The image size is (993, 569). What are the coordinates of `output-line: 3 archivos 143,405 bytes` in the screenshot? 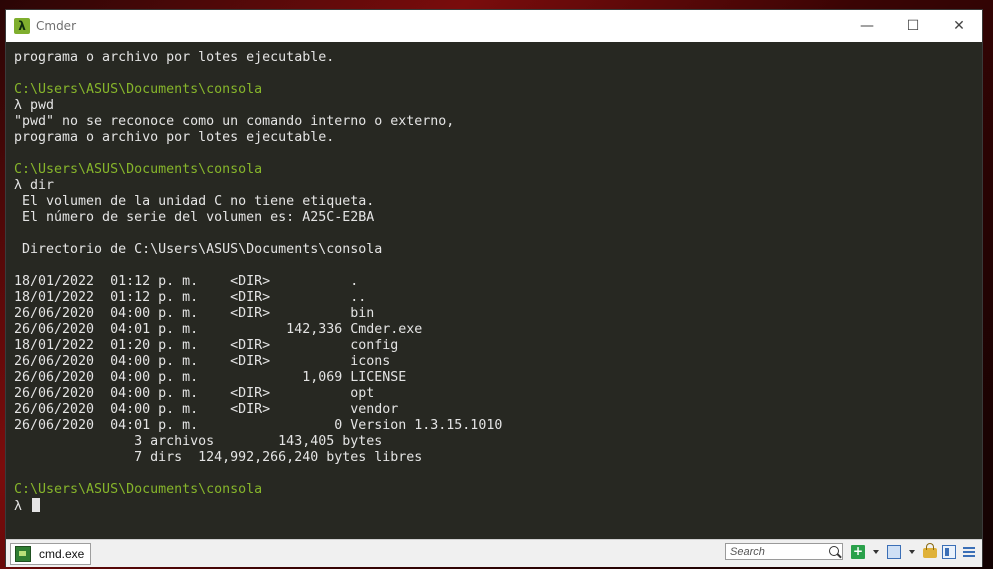 It's located at (198, 441).